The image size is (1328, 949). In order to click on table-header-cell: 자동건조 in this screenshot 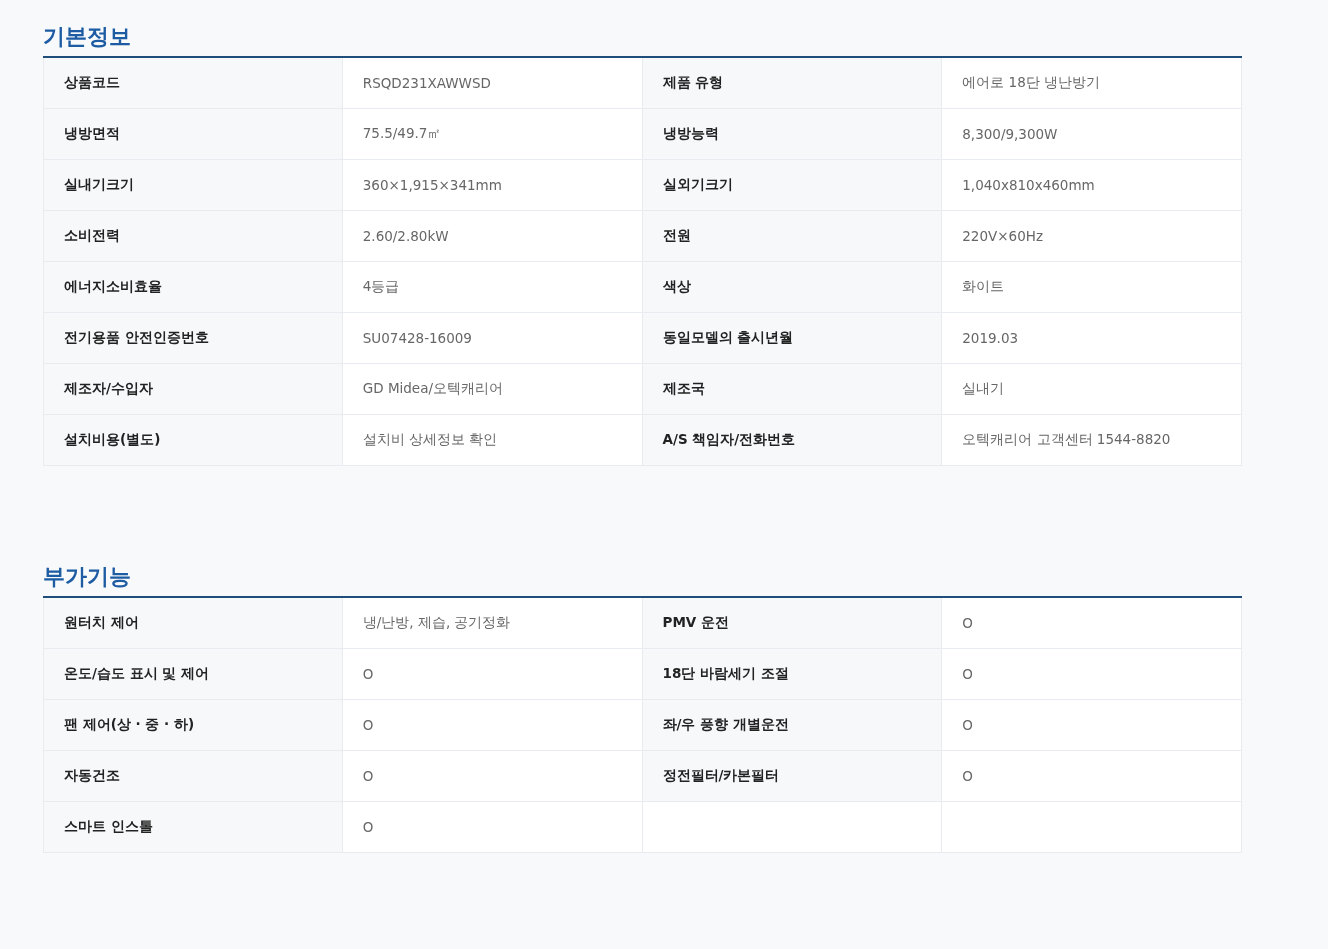, I will do `click(193, 776)`.